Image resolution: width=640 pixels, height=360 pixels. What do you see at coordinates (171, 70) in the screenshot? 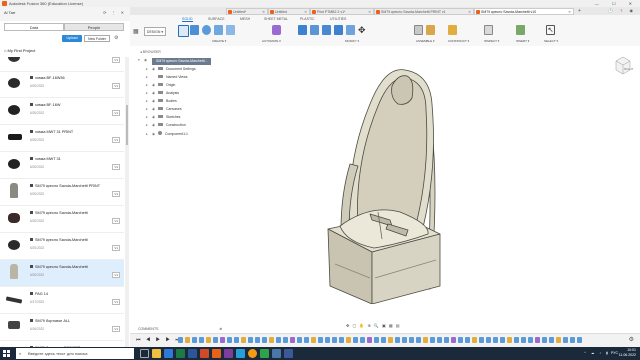
I see `browser-node: ▸ ◉ Document Settings` at bounding box center [171, 70].